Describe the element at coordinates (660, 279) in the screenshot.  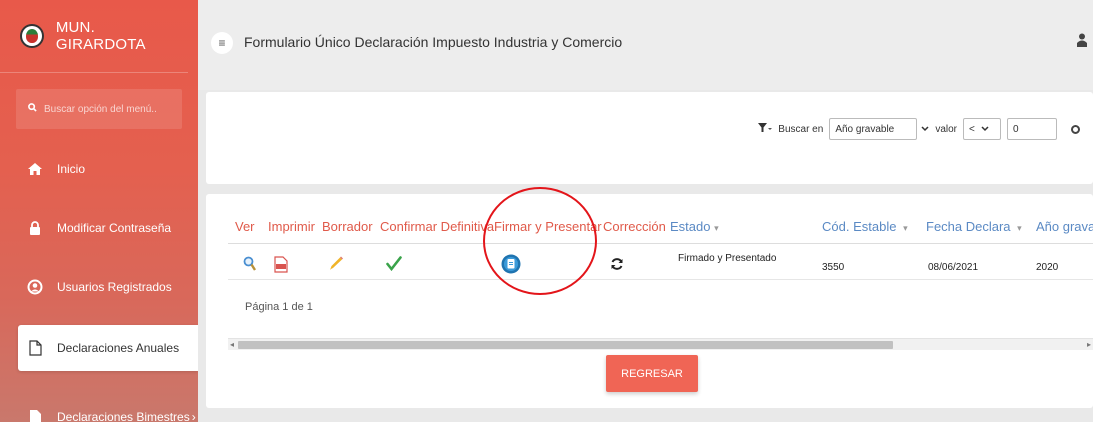
I see `row-divider` at that location.